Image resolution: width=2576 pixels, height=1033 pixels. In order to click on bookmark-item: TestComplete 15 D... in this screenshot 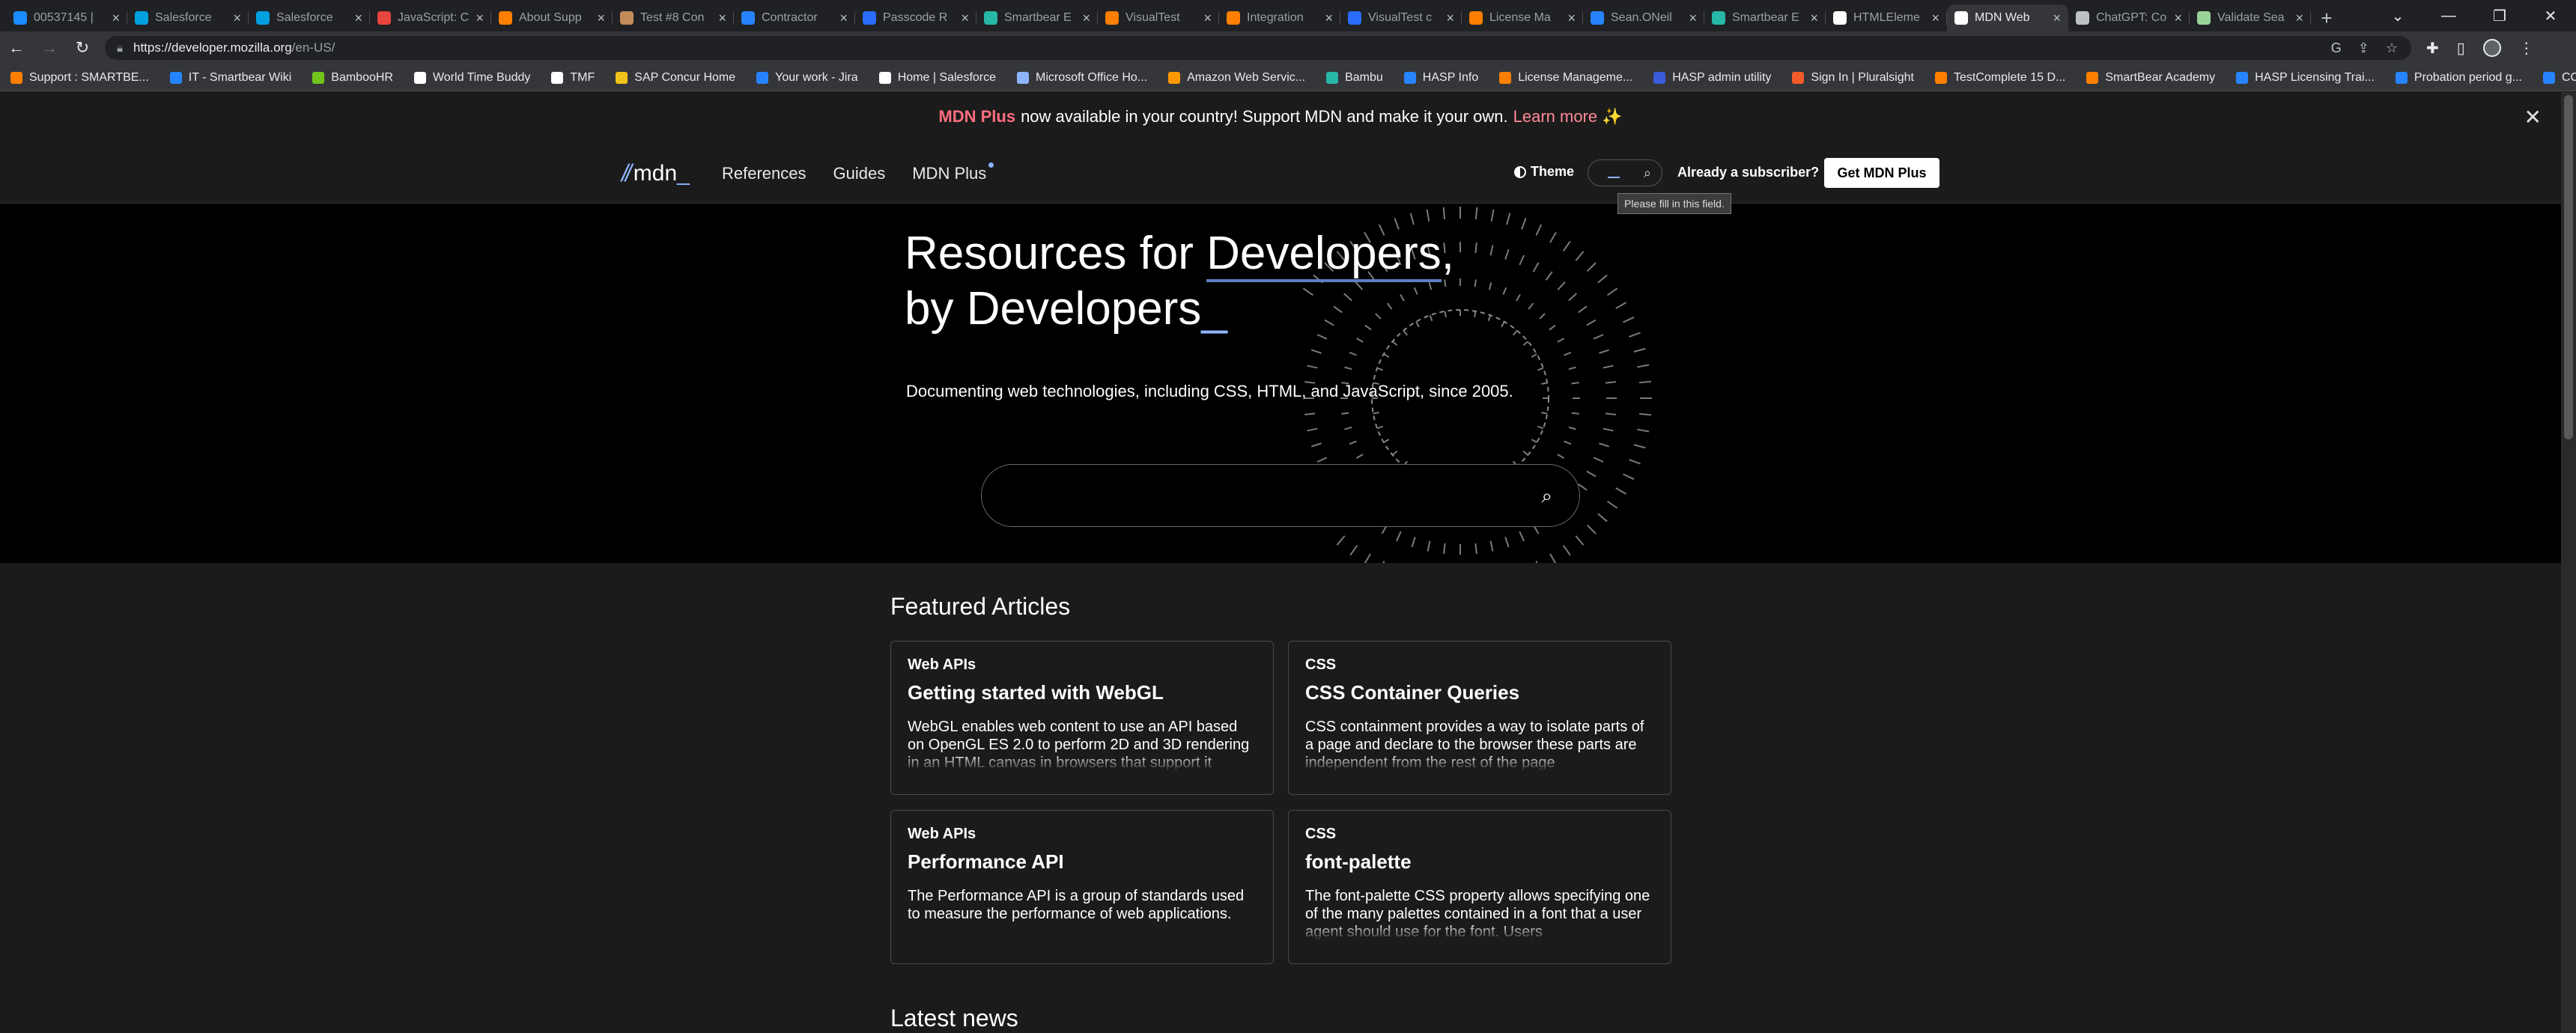, I will do `click(1999, 78)`.